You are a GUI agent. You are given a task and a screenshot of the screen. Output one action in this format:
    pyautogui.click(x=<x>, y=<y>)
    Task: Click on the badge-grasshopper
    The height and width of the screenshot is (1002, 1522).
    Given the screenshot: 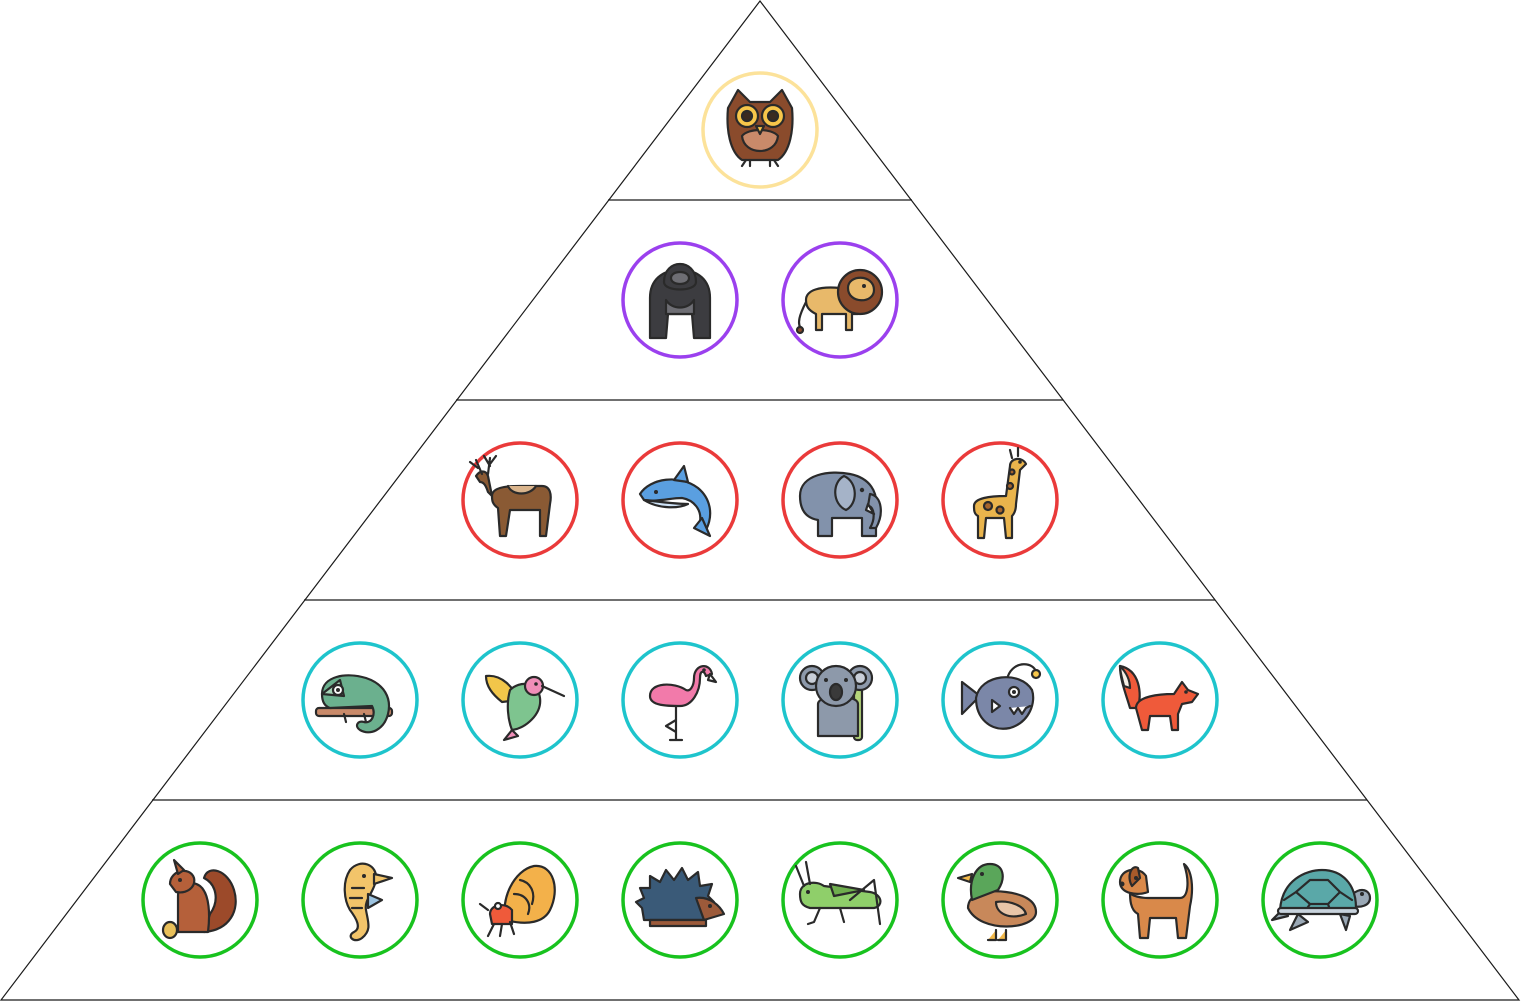 What is the action you would take?
    pyautogui.click(x=840, y=900)
    